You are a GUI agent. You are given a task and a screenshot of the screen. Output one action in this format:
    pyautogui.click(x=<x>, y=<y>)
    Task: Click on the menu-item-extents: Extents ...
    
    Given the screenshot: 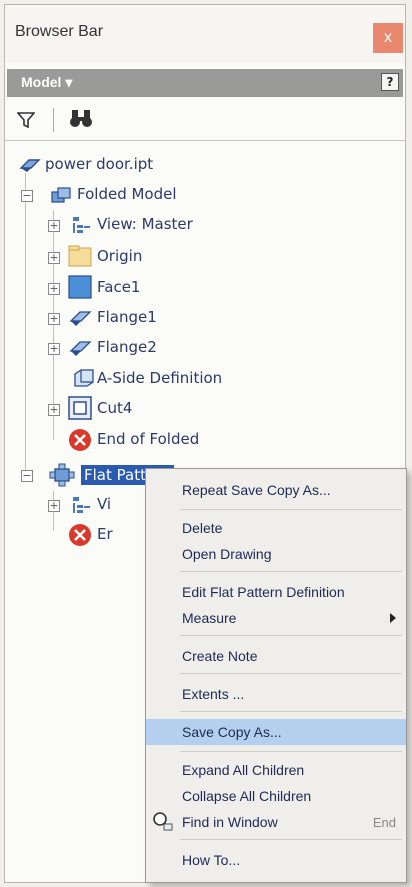 What is the action you would take?
    pyautogui.click(x=276, y=694)
    